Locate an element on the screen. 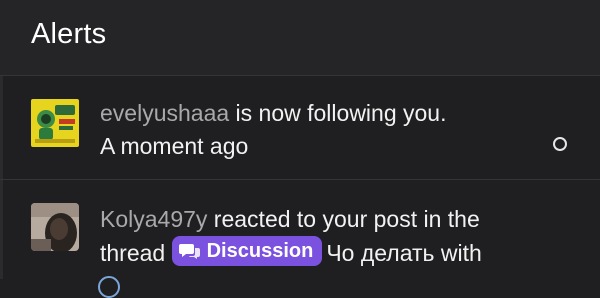 The width and height of the screenshot is (600, 298). thread-prefix-badge: Discussion is located at coordinates (247, 251).